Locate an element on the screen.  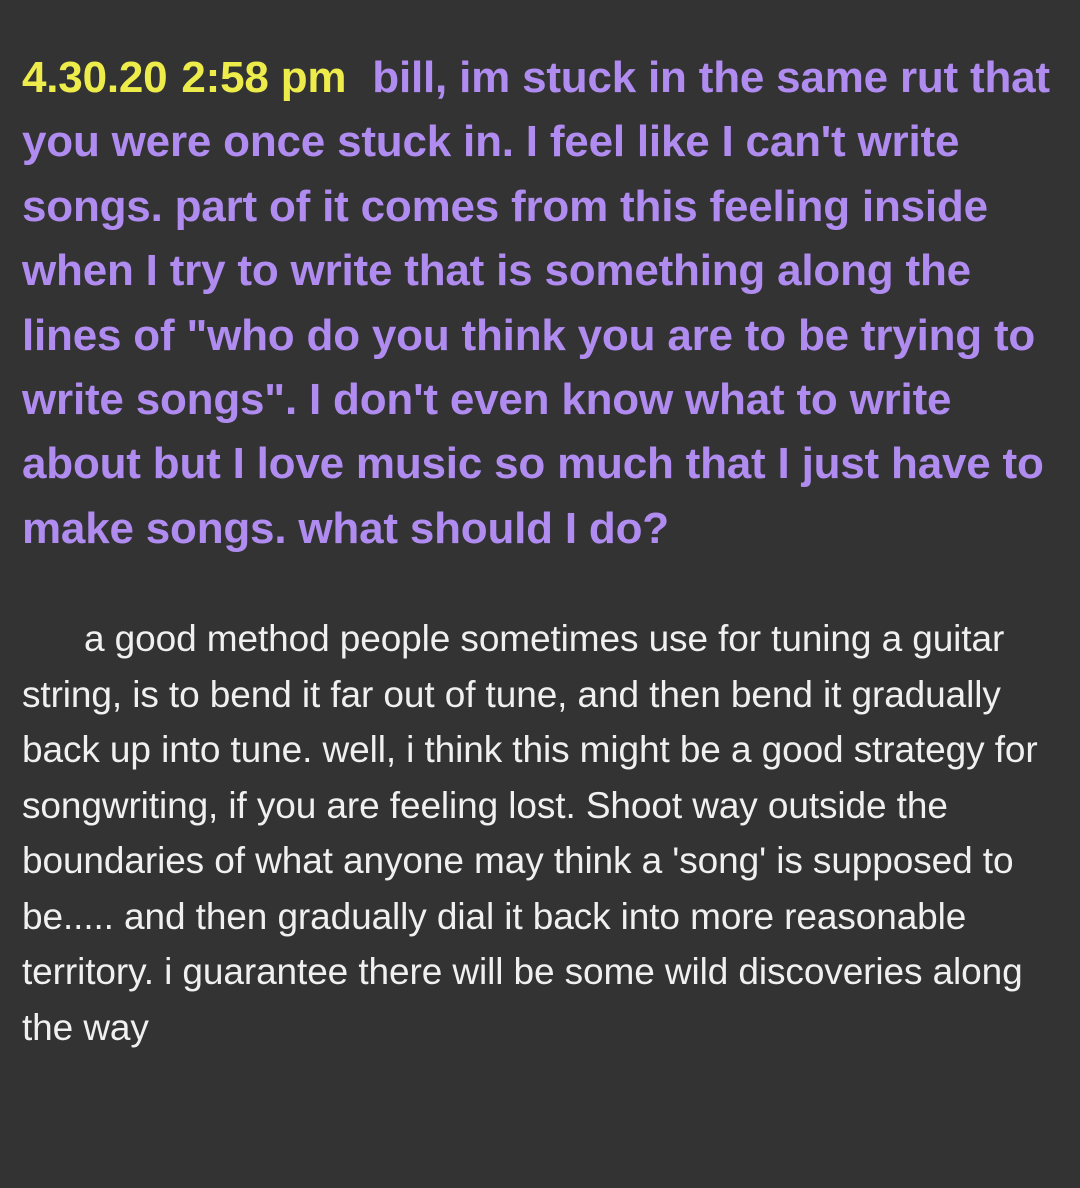
timestamp: 4.30.20 2:58 pm is located at coordinates (184, 77).